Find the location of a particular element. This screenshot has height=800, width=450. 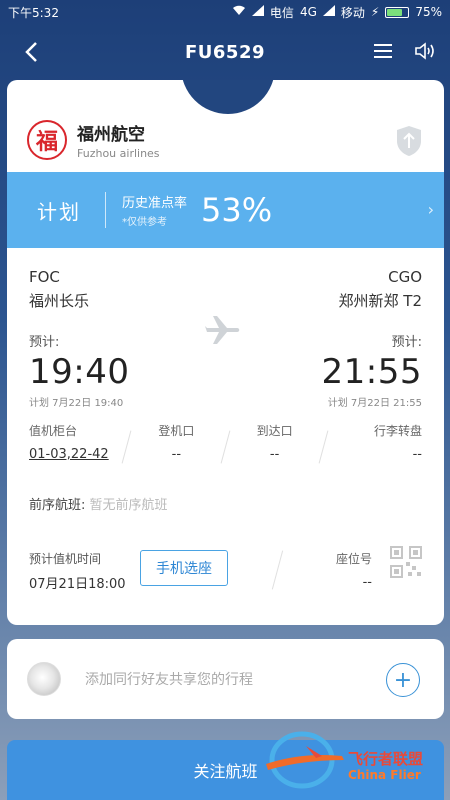

status-icons: 电信 4G 移动 ⚡ 75% is located at coordinates (337, 12).